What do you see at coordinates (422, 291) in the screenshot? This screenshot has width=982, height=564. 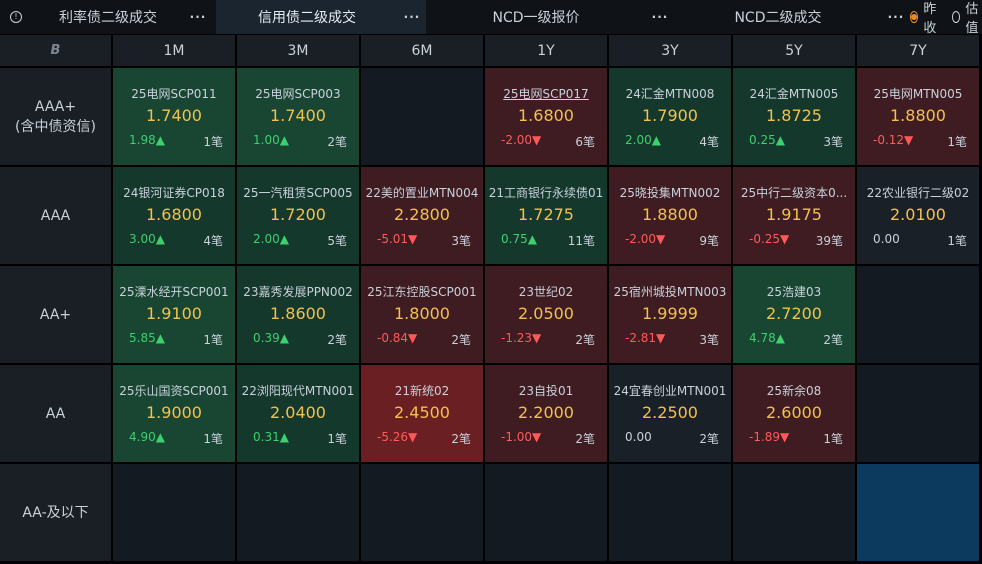 I see `bond-name: 25江东控股SCP001` at bounding box center [422, 291].